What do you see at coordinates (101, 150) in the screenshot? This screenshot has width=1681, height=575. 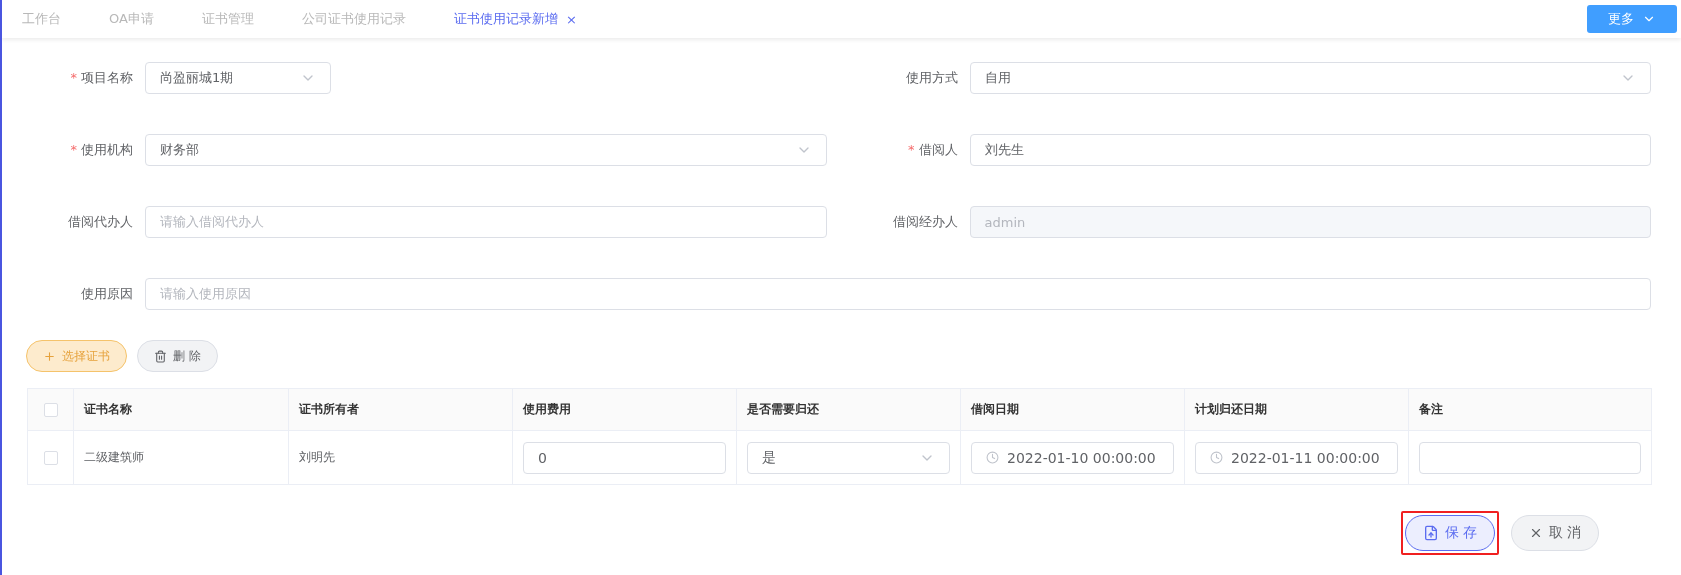 I see `field-label: * 使用机构` at bounding box center [101, 150].